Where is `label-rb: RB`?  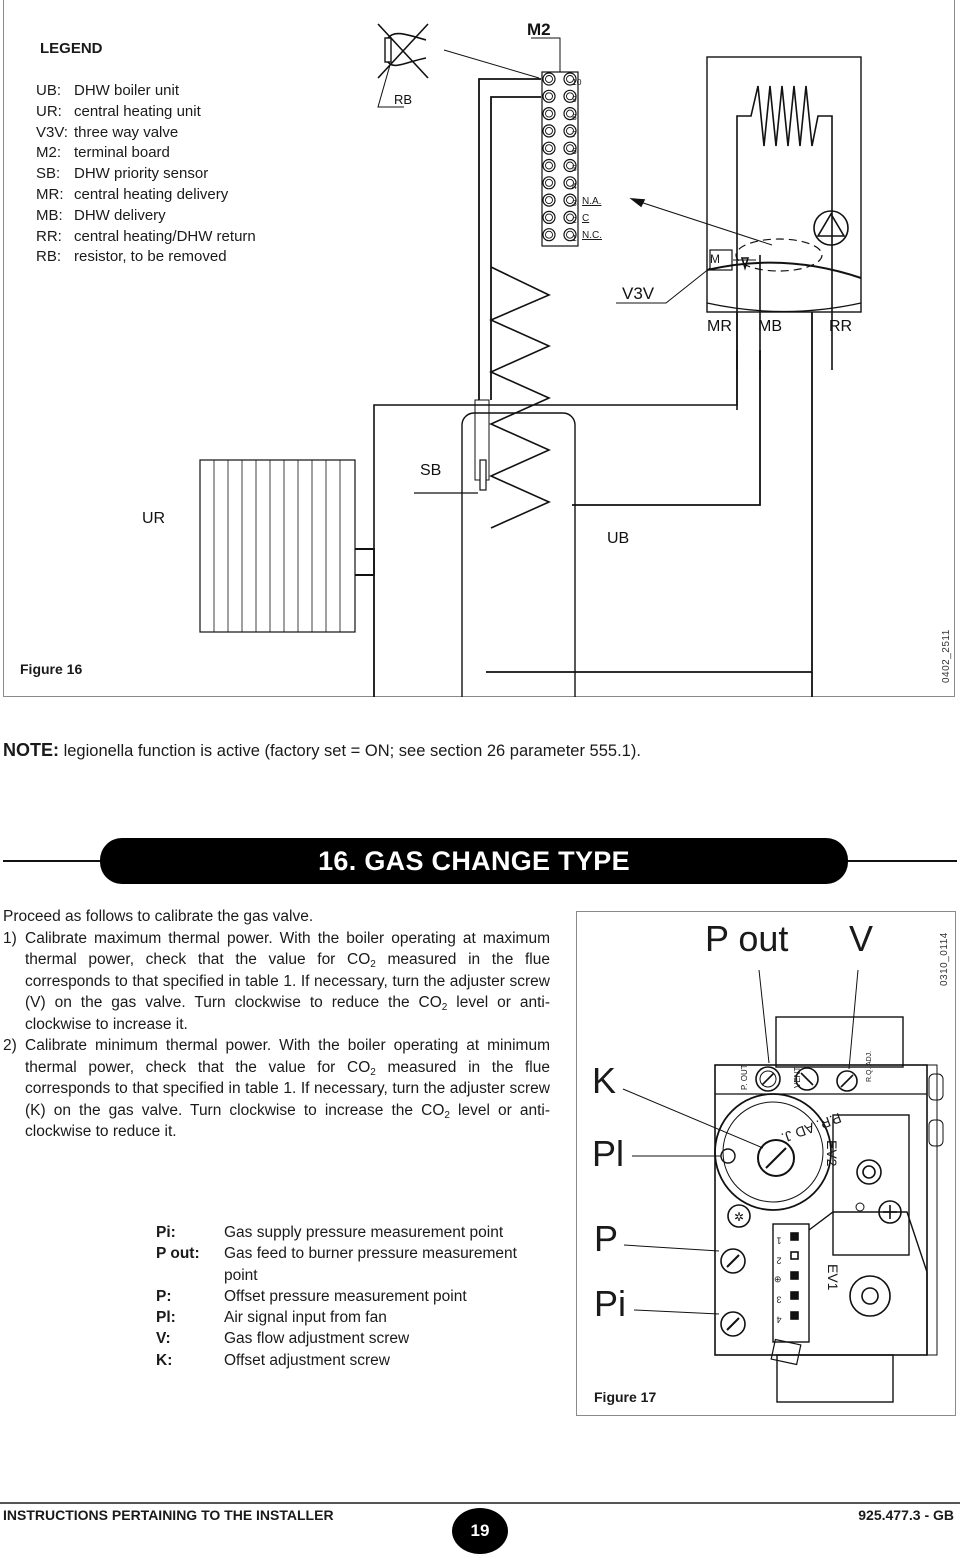 label-rb: RB is located at coordinates (403, 99).